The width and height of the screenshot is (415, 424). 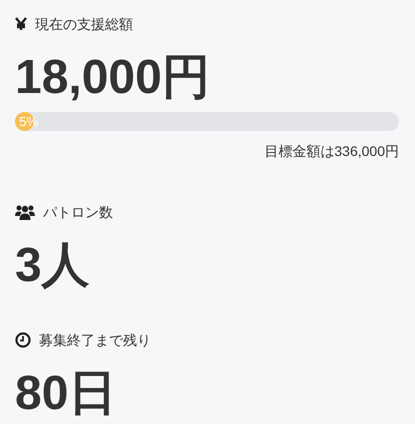 I want to click on users-icon, so click(x=25, y=212).